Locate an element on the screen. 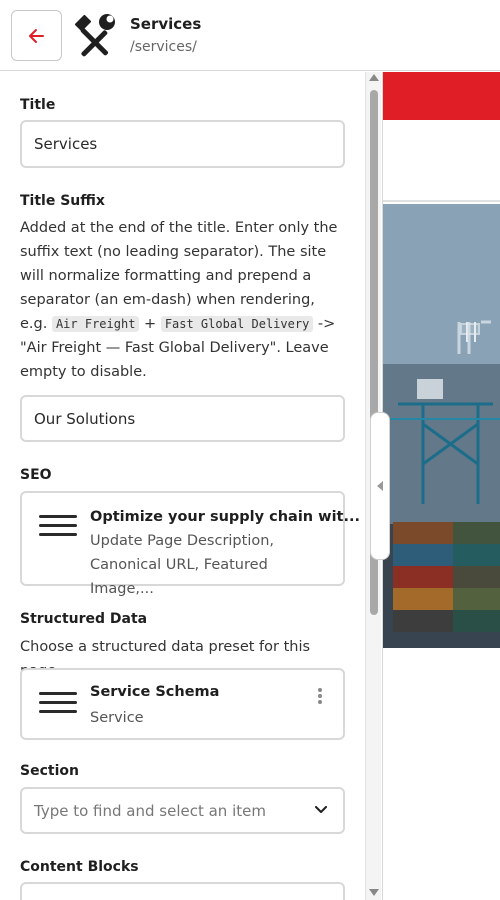  seo-label: SEO is located at coordinates (36, 475).